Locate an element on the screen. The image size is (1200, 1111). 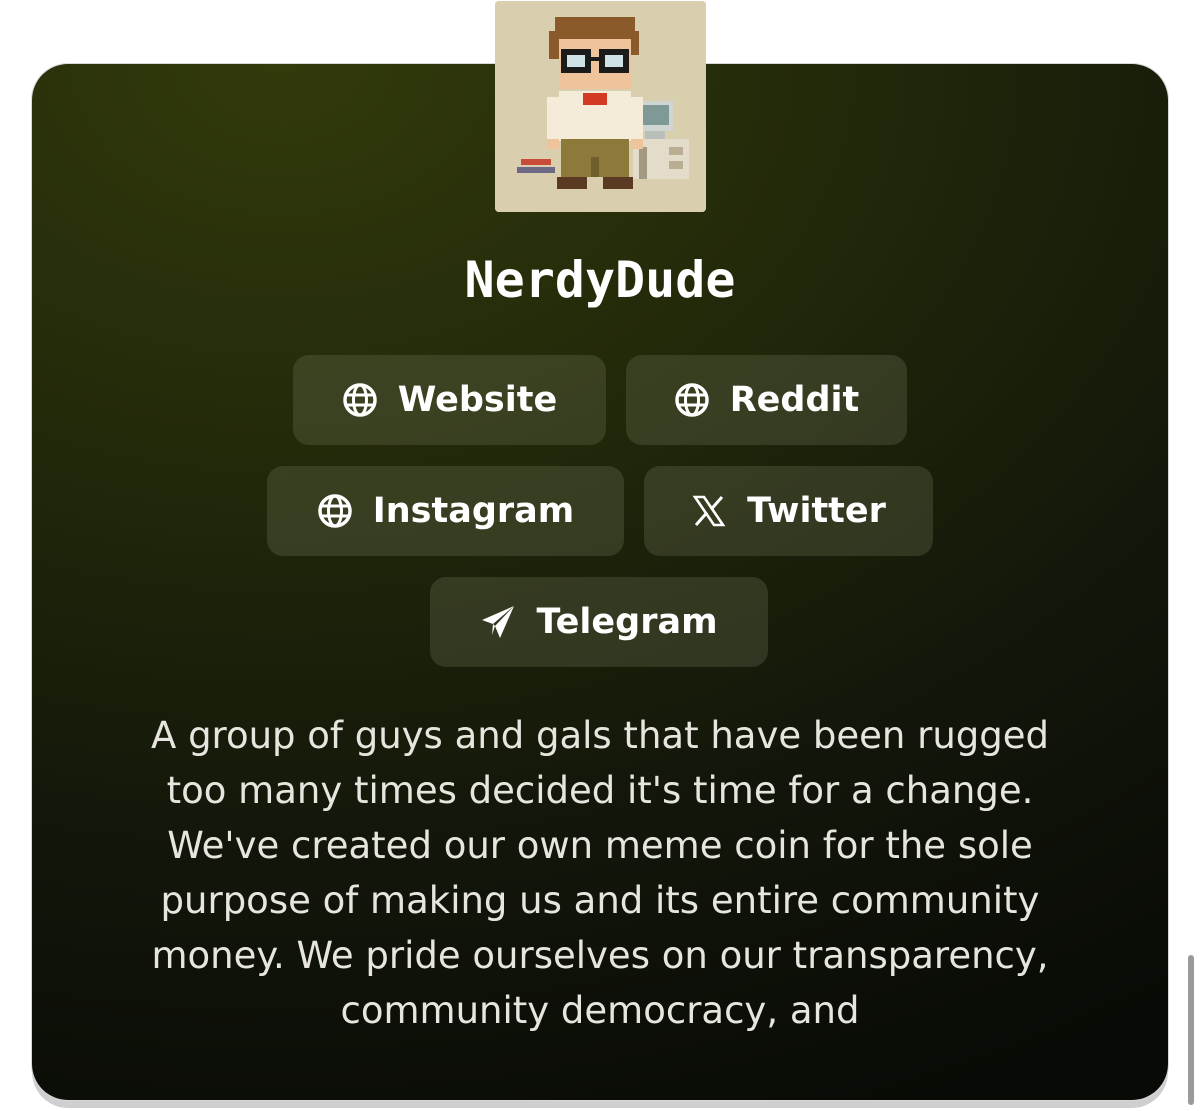
profile-name: NerdyDude is located at coordinates (600, 280).